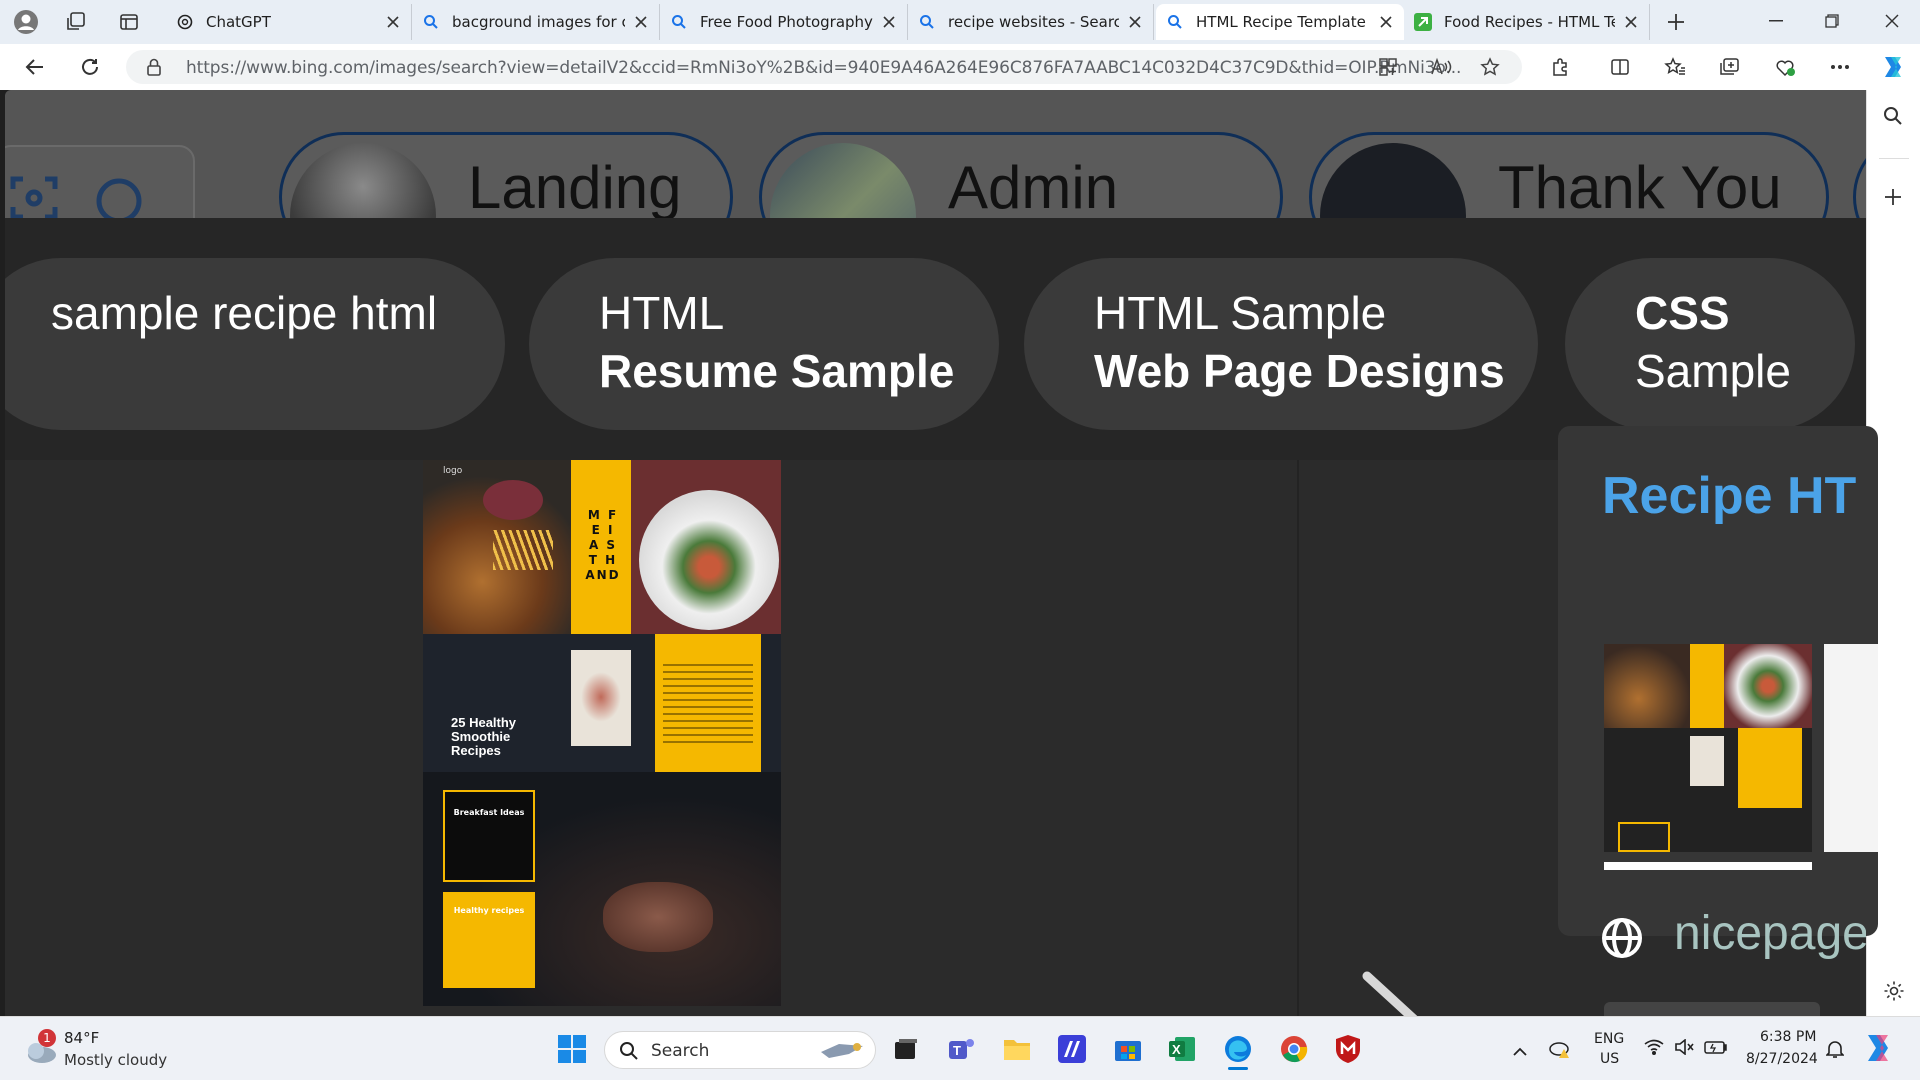 The height and width of the screenshot is (1080, 1920). I want to click on tab-free-food-photography: Free Food Photography -, so click(784, 22).